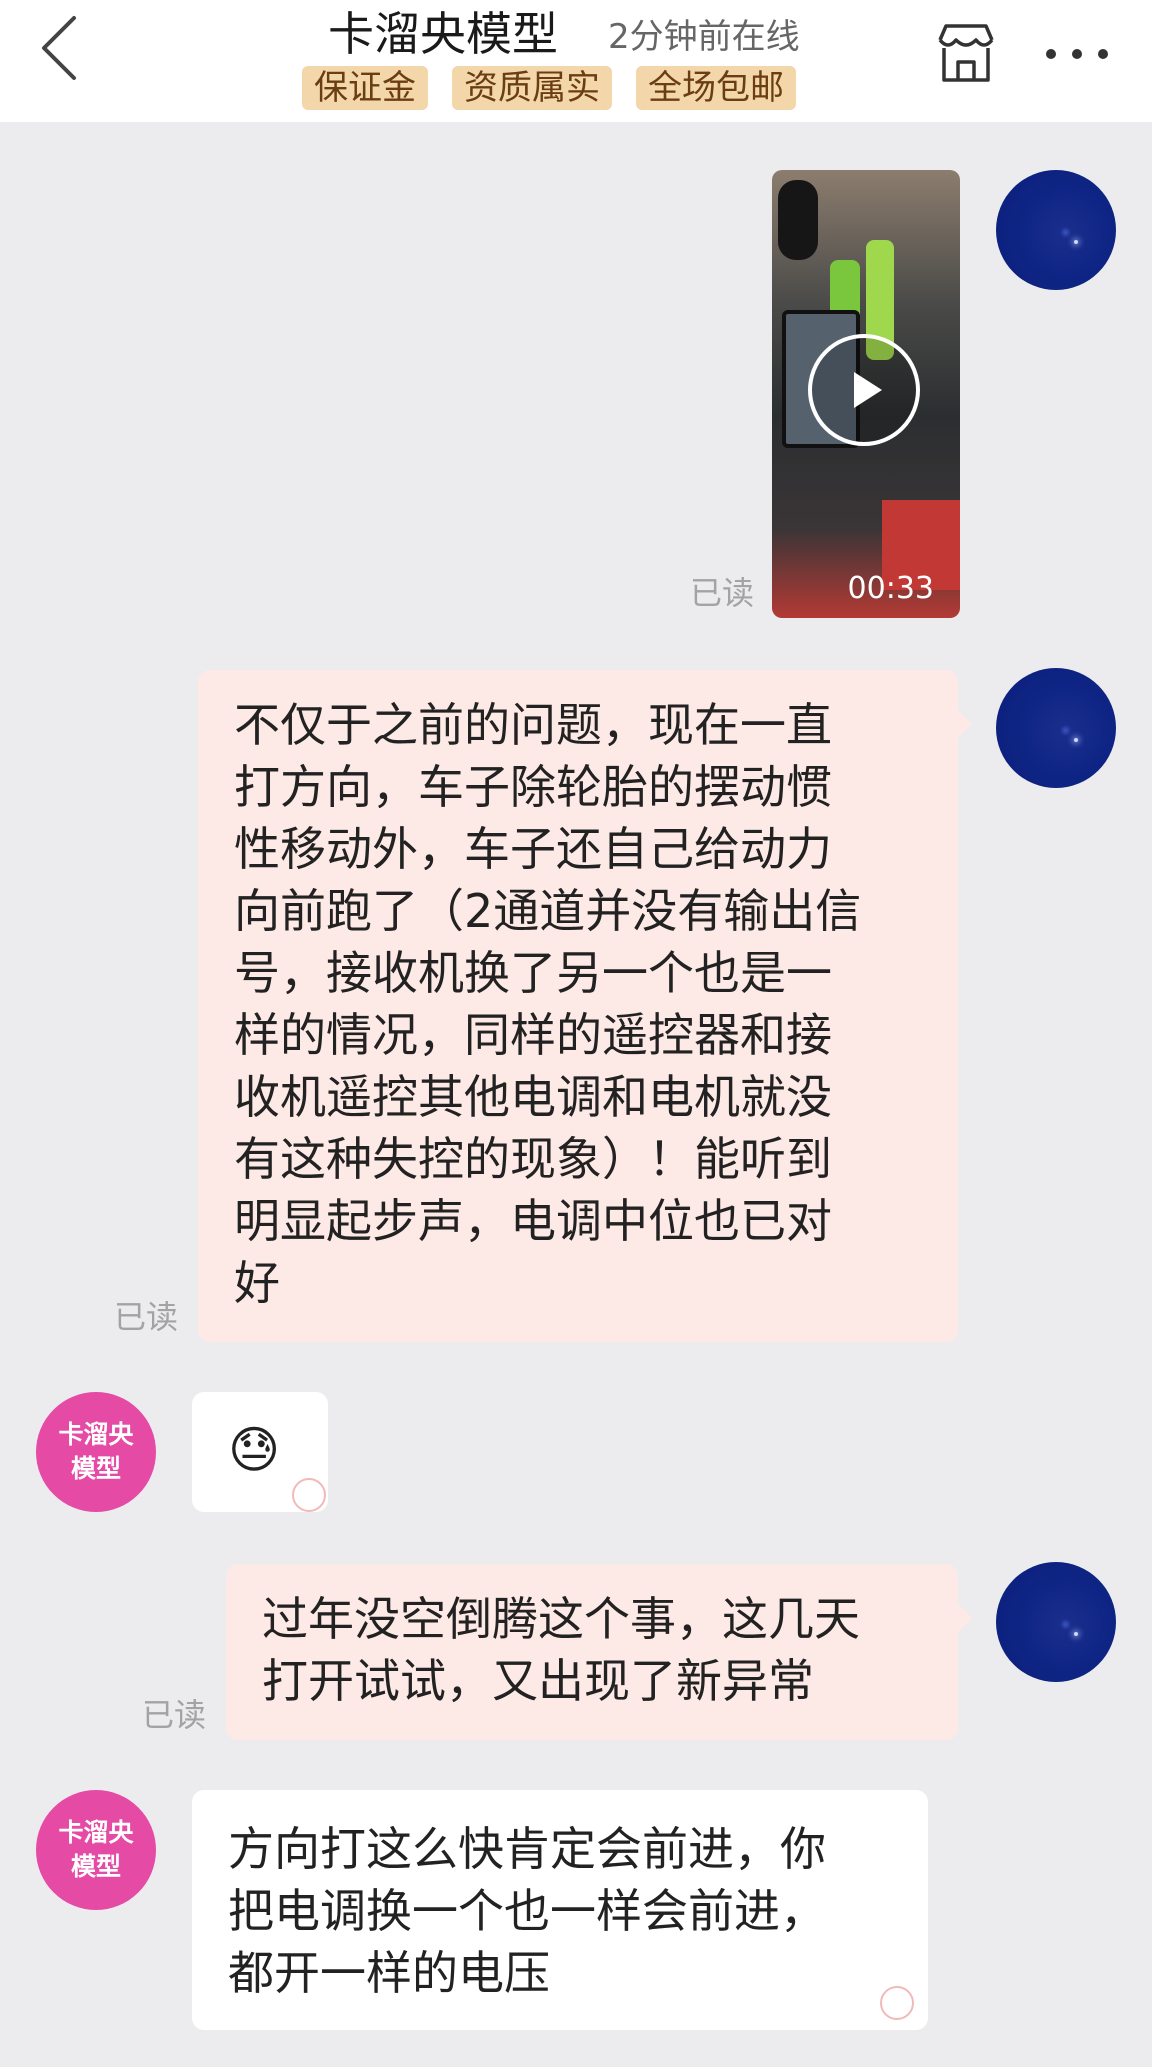  I want to click on more-icon, so click(1051, 54).